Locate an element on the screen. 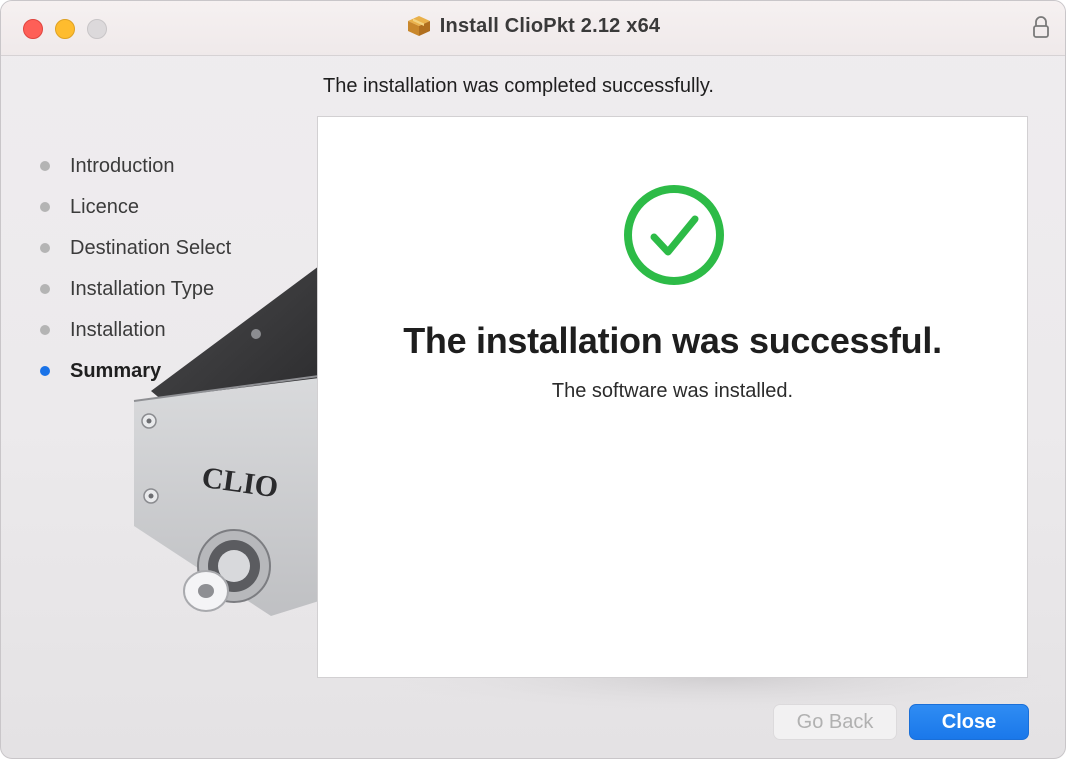  step-licence: Licence is located at coordinates (134, 210).